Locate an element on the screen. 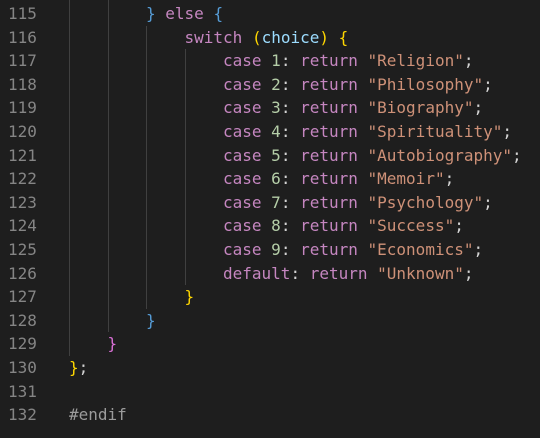 The height and width of the screenshot is (438, 540). code-line: 127} is located at coordinates (270, 297).